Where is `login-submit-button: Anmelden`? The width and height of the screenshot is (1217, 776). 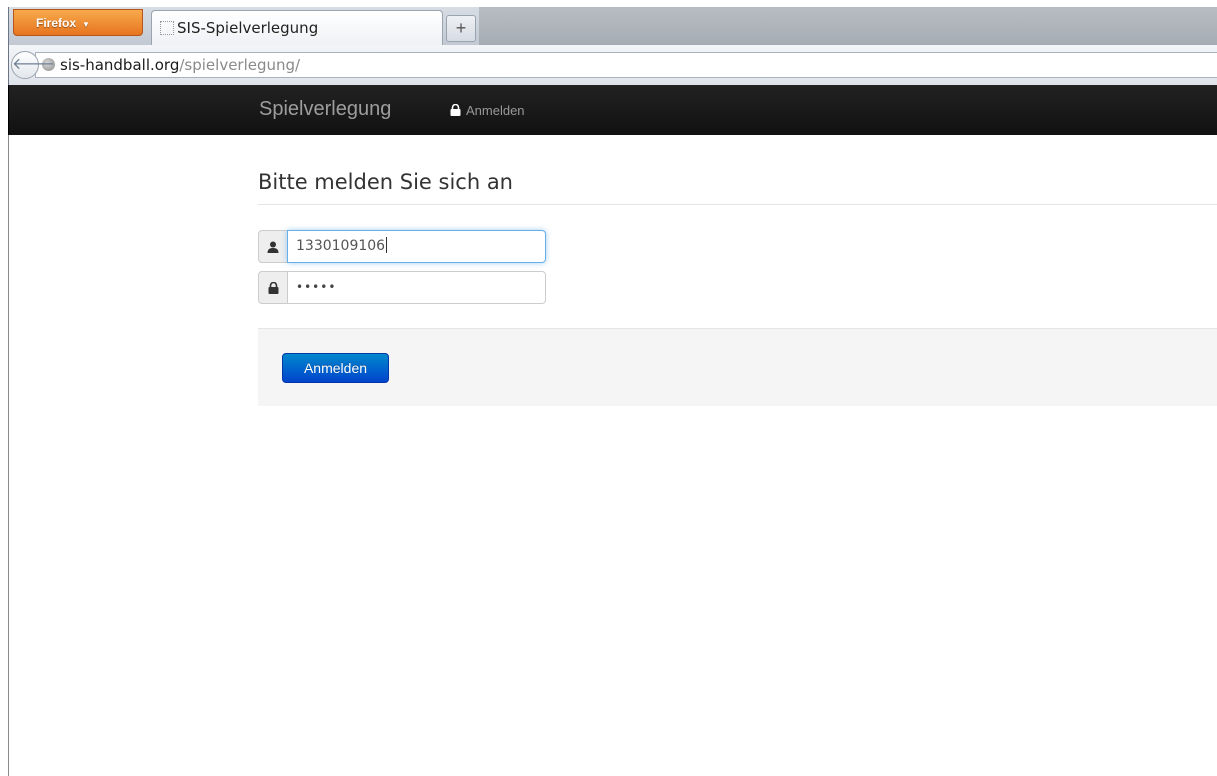
login-submit-button: Anmelden is located at coordinates (335, 368).